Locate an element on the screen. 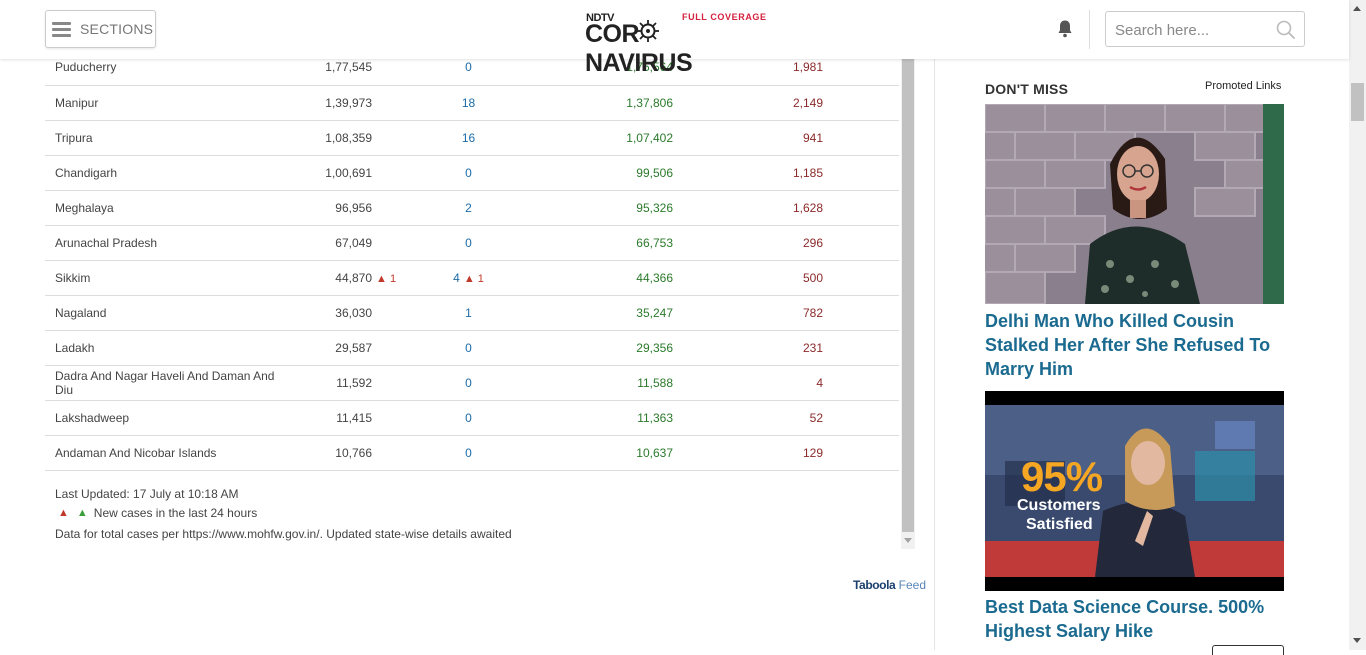 This screenshot has width=1366, height=655. recovered-cell-value: 99,506 is located at coordinates (654, 172).